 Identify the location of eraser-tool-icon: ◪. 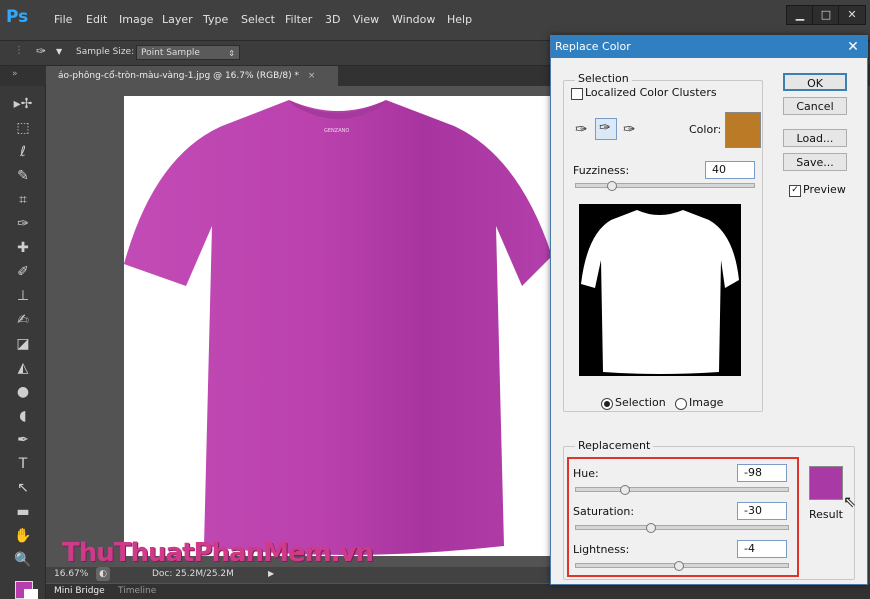
(23, 344).